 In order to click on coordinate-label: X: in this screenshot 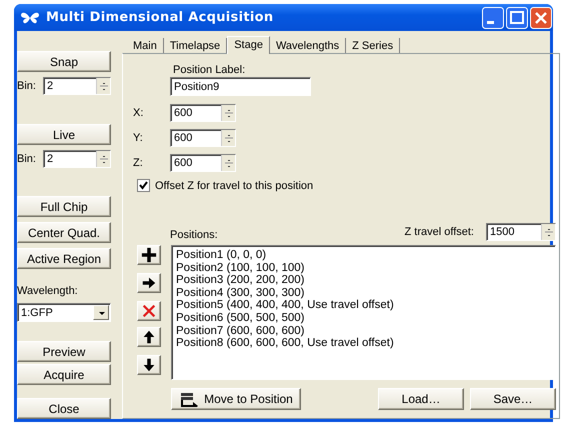, I will do `click(138, 113)`.